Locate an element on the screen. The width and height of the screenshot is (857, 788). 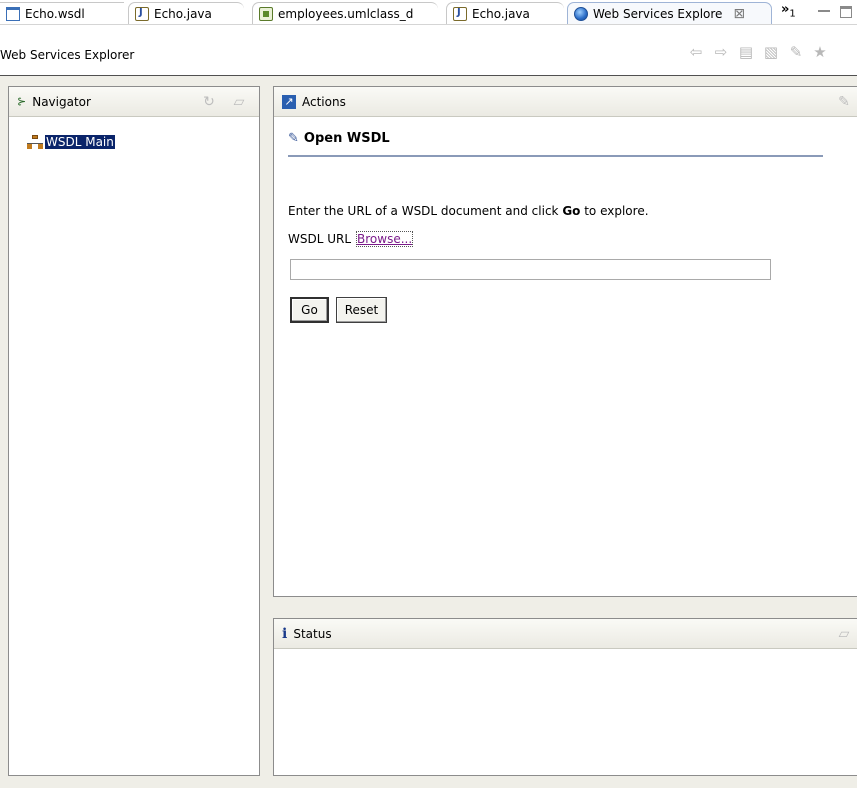
actions-title: Actions is located at coordinates (324, 101).